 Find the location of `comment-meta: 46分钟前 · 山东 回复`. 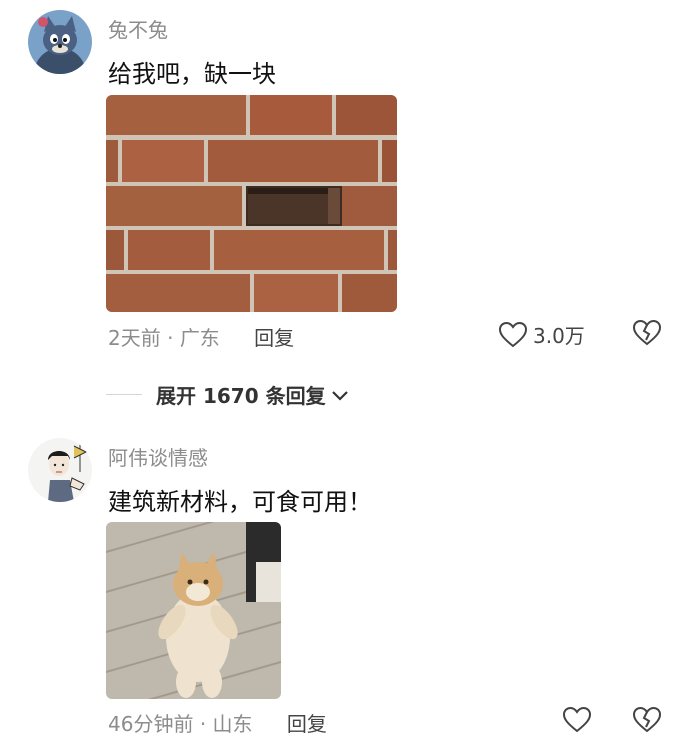

comment-meta: 46分钟前 · 山东 回复 is located at coordinates (217, 722).